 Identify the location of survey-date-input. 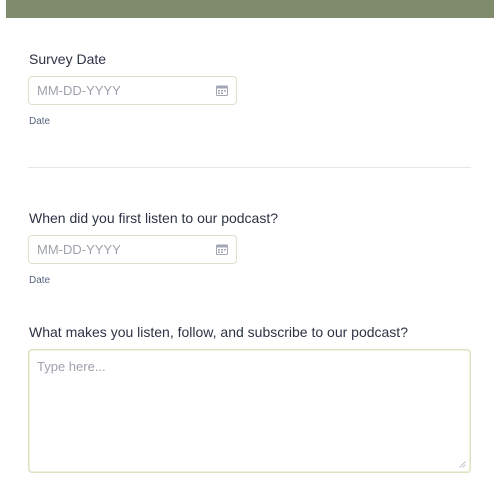
(123, 90).